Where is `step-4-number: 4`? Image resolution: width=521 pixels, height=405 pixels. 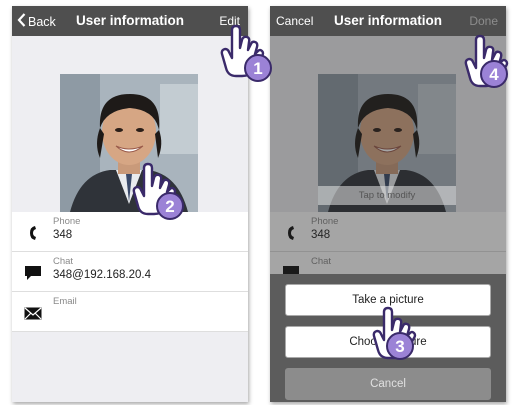
step-4-number: 4 is located at coordinates (494, 74).